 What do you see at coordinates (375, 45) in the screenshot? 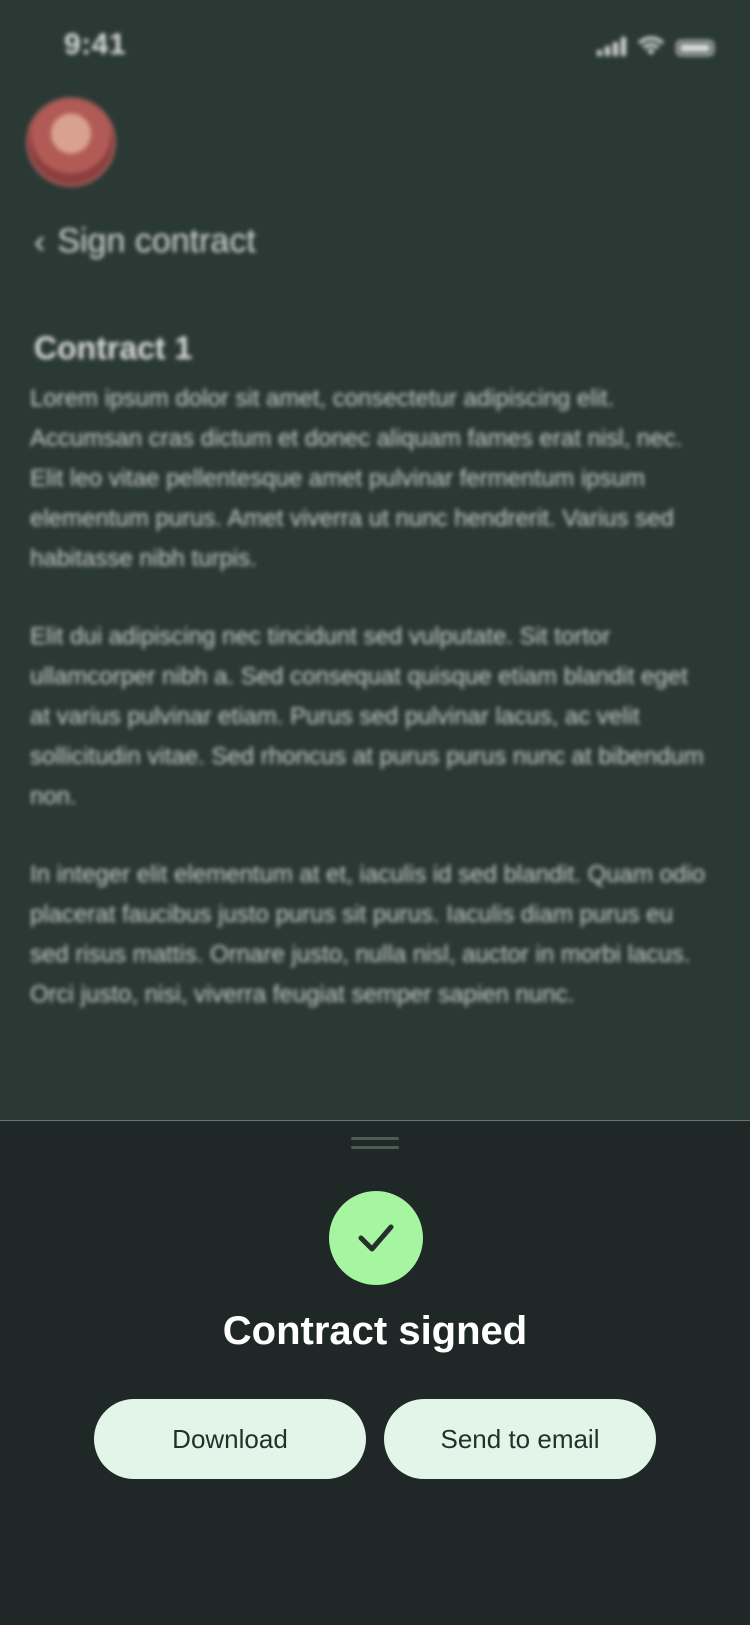
I see `status-bar: 9:41` at bounding box center [375, 45].